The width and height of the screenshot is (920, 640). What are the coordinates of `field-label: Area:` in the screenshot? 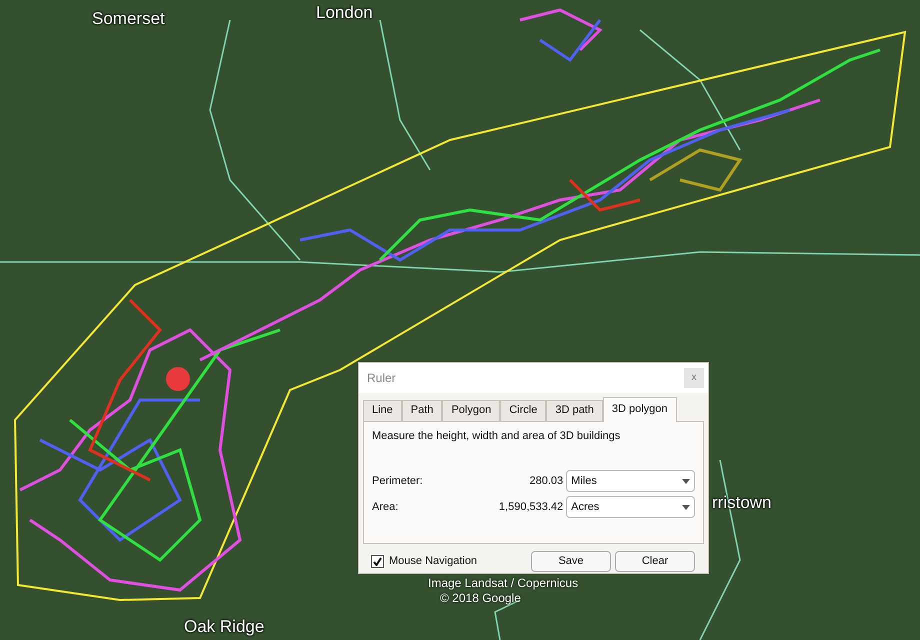 It's located at (386, 507).